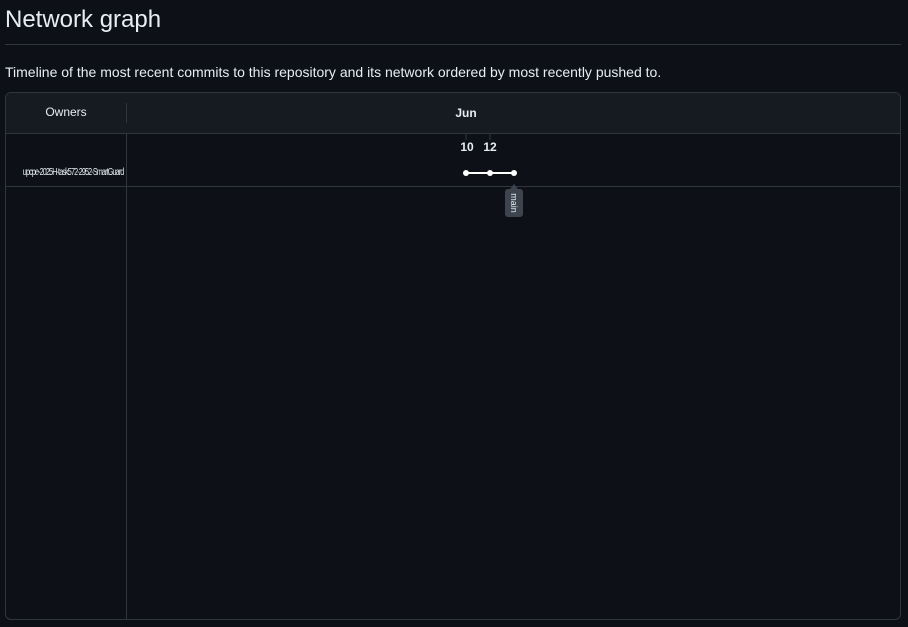 The image size is (908, 627). I want to click on branch-tag-label: main, so click(514, 203).